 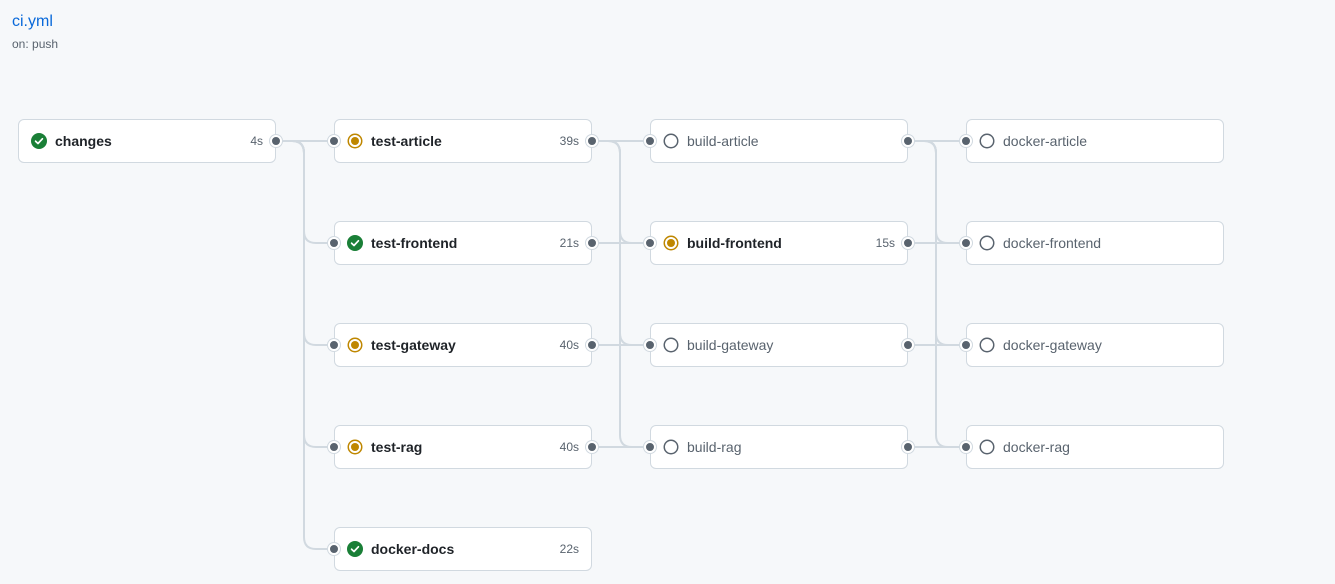 I want to click on input-port-build-rag, so click(x=650, y=447).